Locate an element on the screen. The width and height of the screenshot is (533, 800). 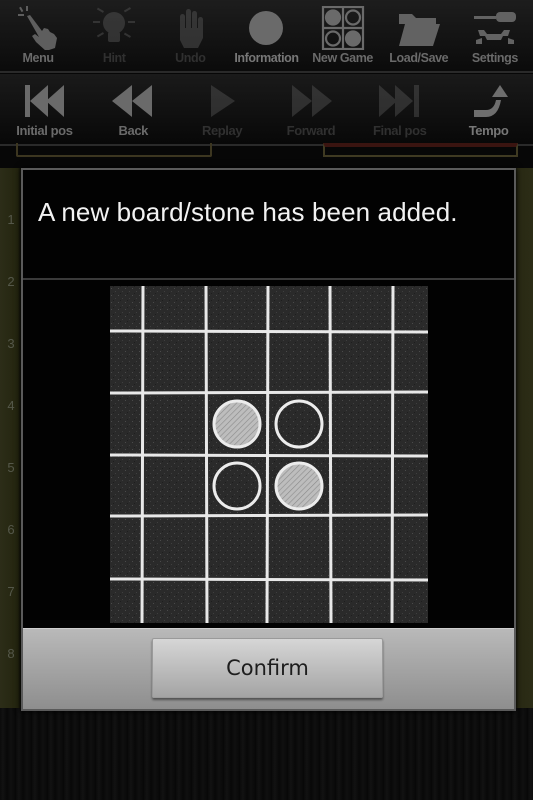
pointing-hand-icon is located at coordinates (38, 28).